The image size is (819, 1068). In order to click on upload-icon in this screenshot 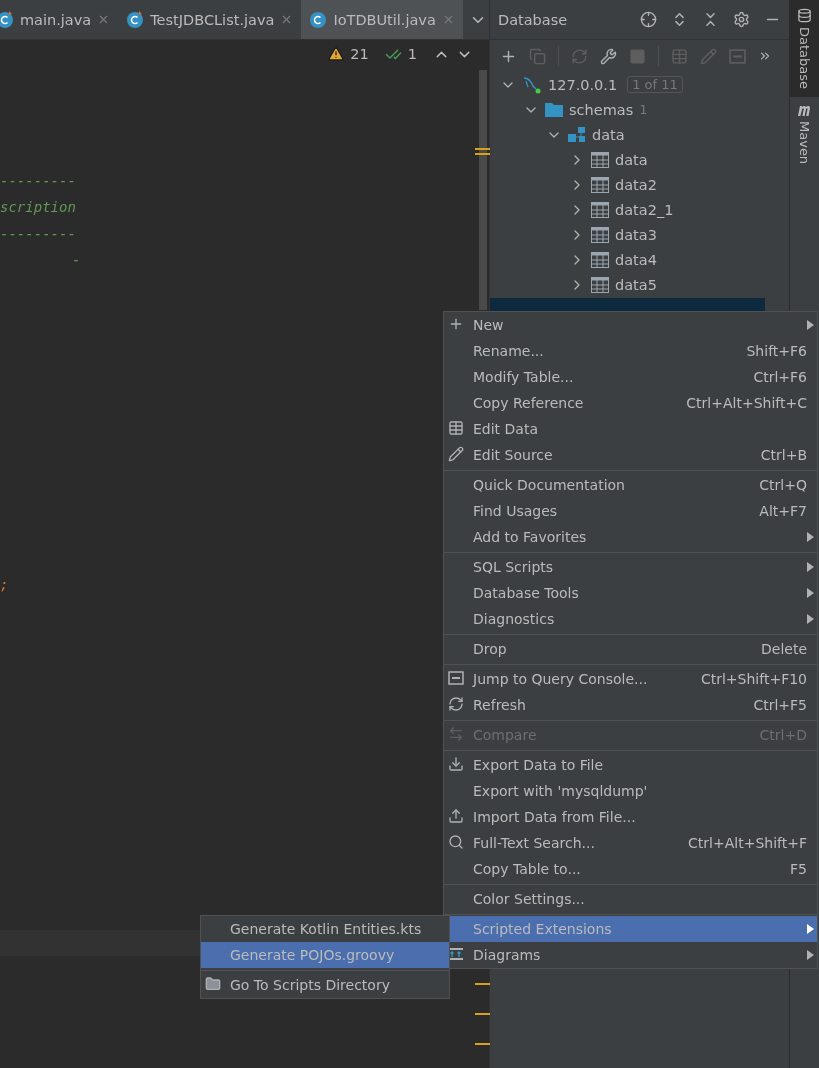, I will do `click(456, 816)`.